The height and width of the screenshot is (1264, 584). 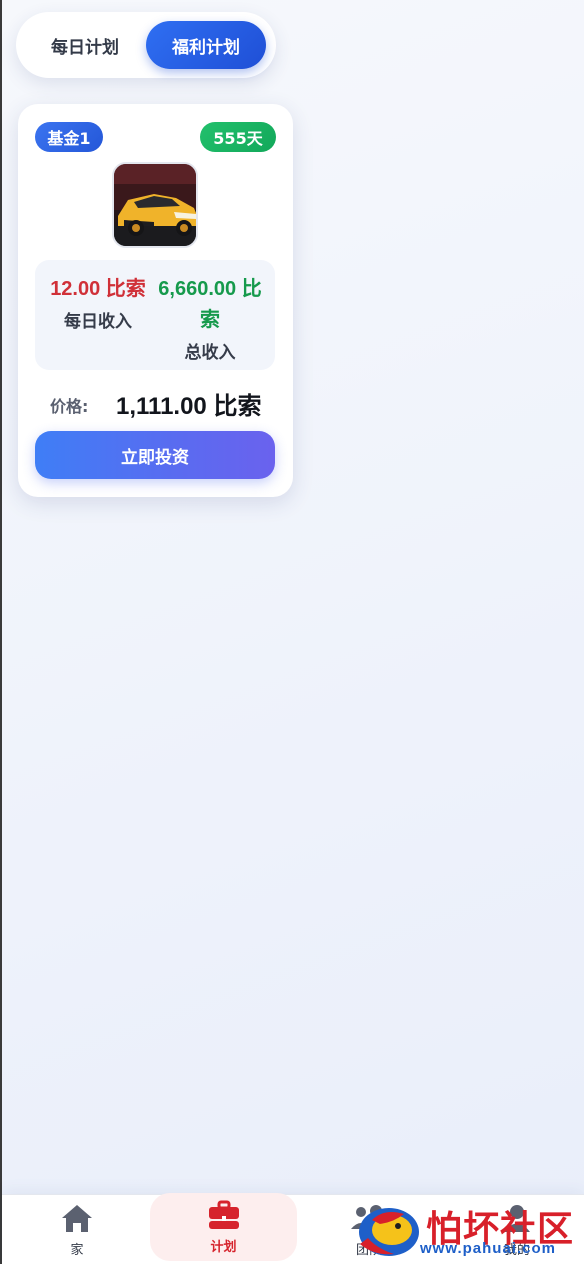 I want to click on product-image, so click(x=155, y=205).